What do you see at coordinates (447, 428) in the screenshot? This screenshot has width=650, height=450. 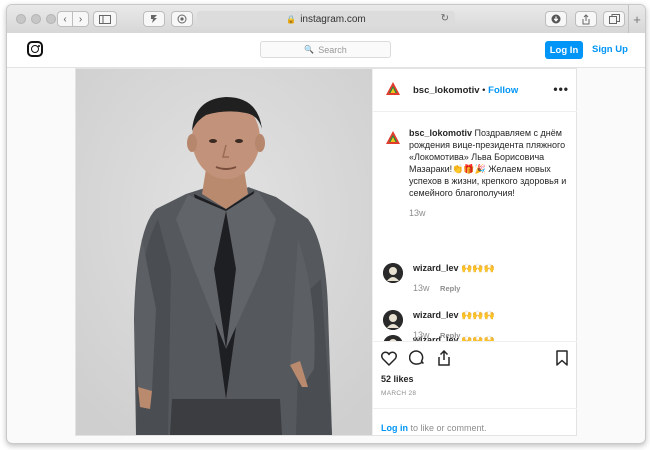 I see `login-prompt-text: to like or comment.` at bounding box center [447, 428].